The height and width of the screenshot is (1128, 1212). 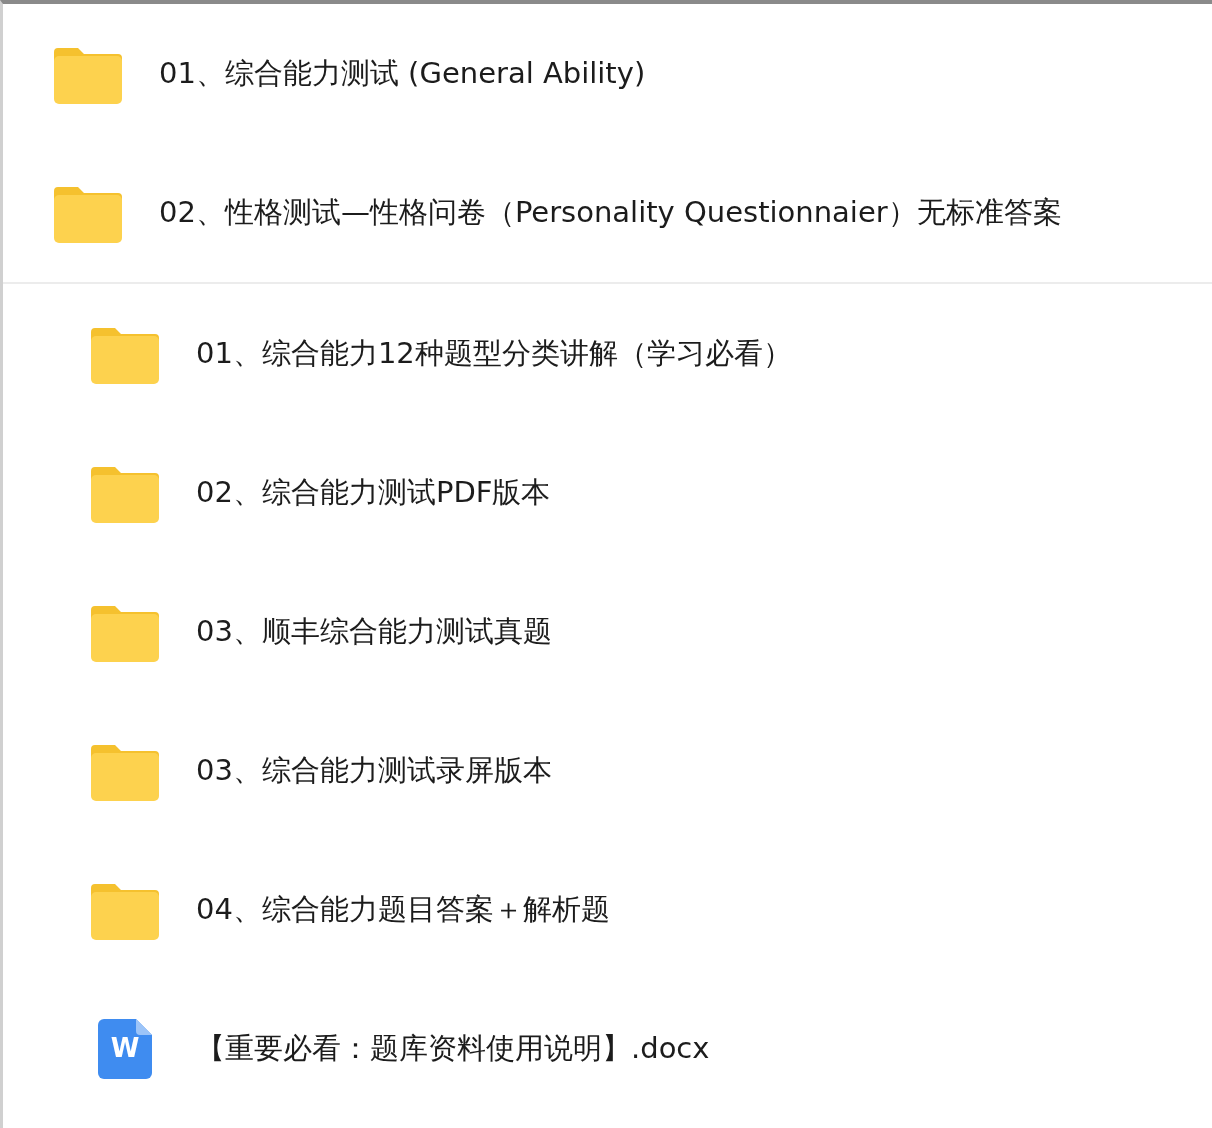 What do you see at coordinates (125, 1048) in the screenshot?
I see `word-document-icon: W` at bounding box center [125, 1048].